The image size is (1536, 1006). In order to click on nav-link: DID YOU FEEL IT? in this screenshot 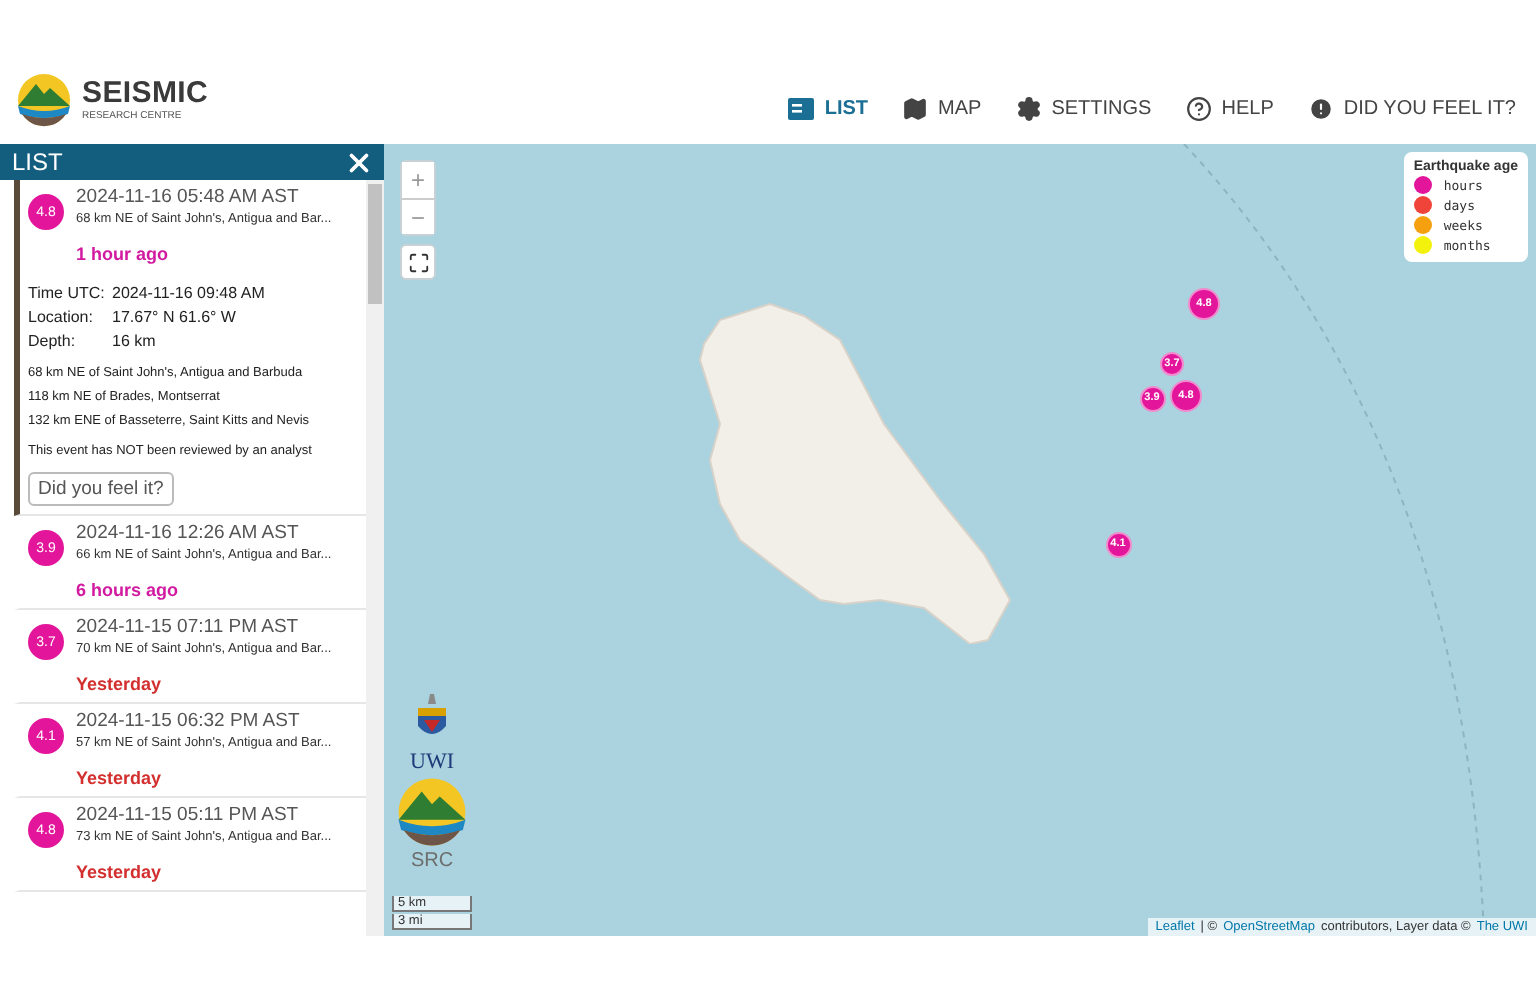, I will do `click(1411, 109)`.